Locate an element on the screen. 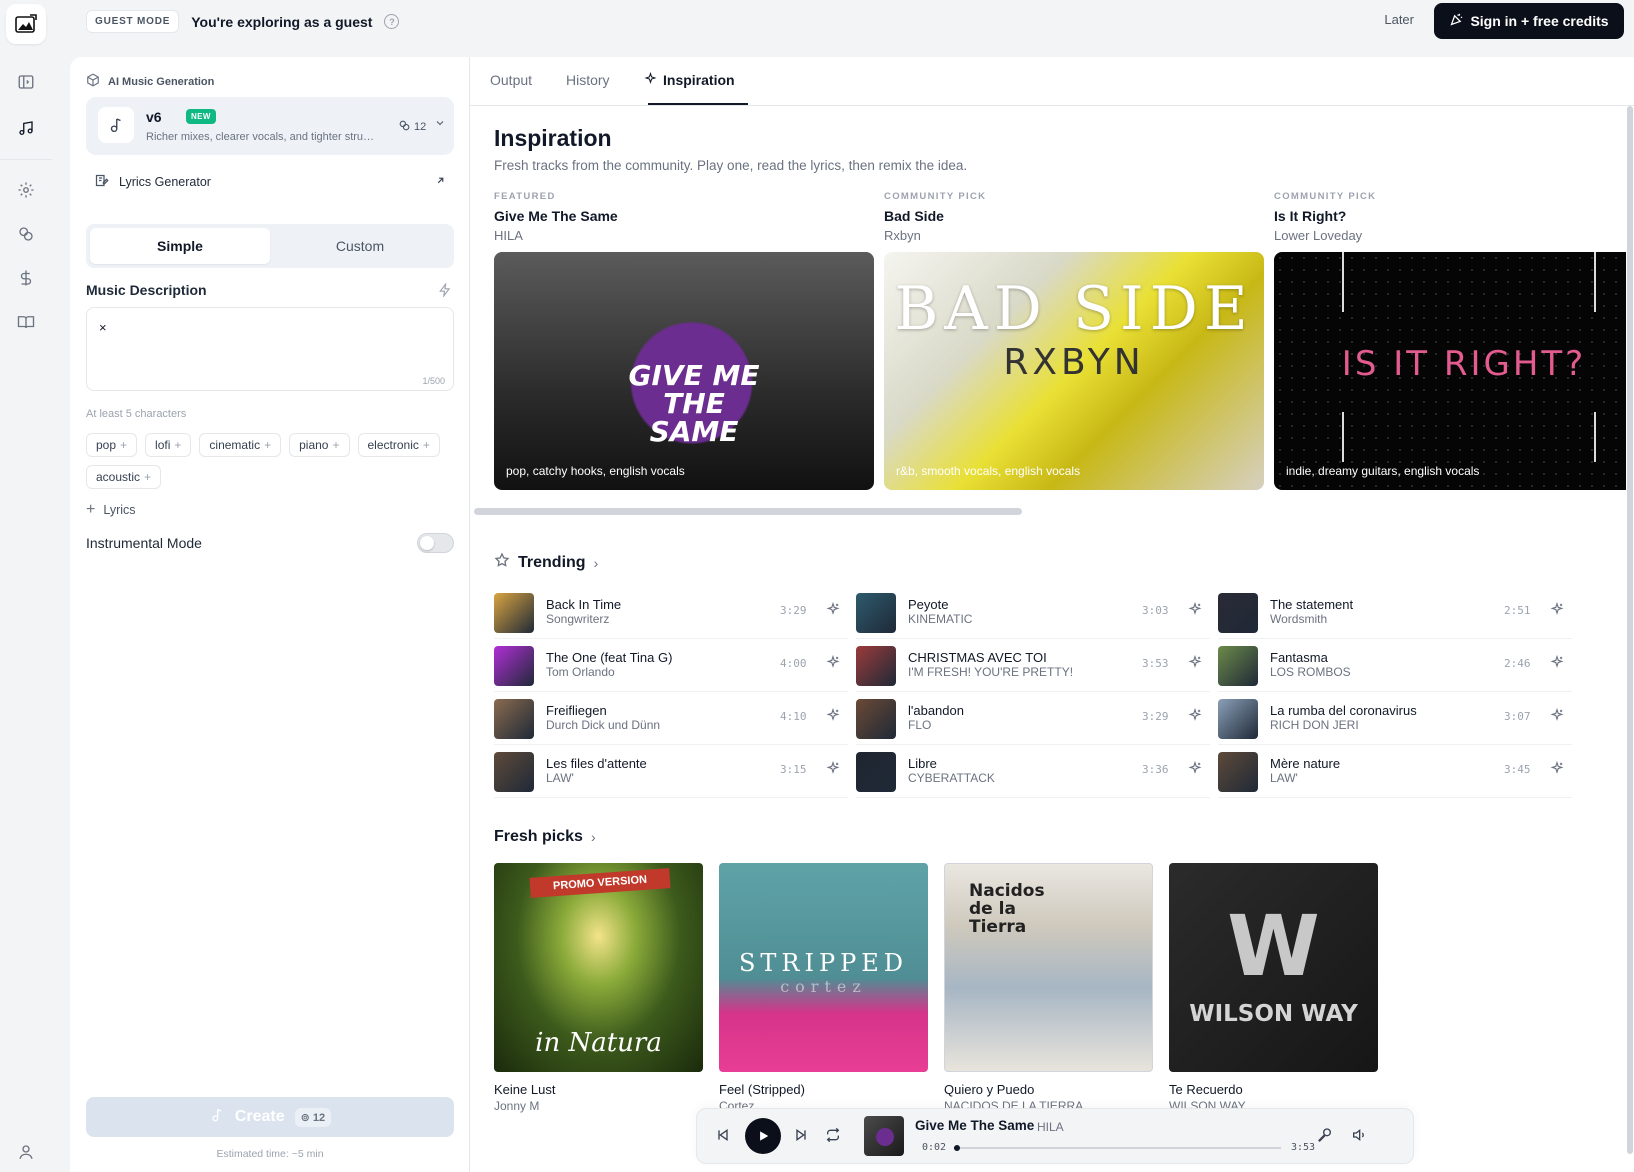 The image size is (1634, 1172). trending-track-row: The One (feat Tina G) Tom Orlando 4:00 is located at coordinates (671, 665).